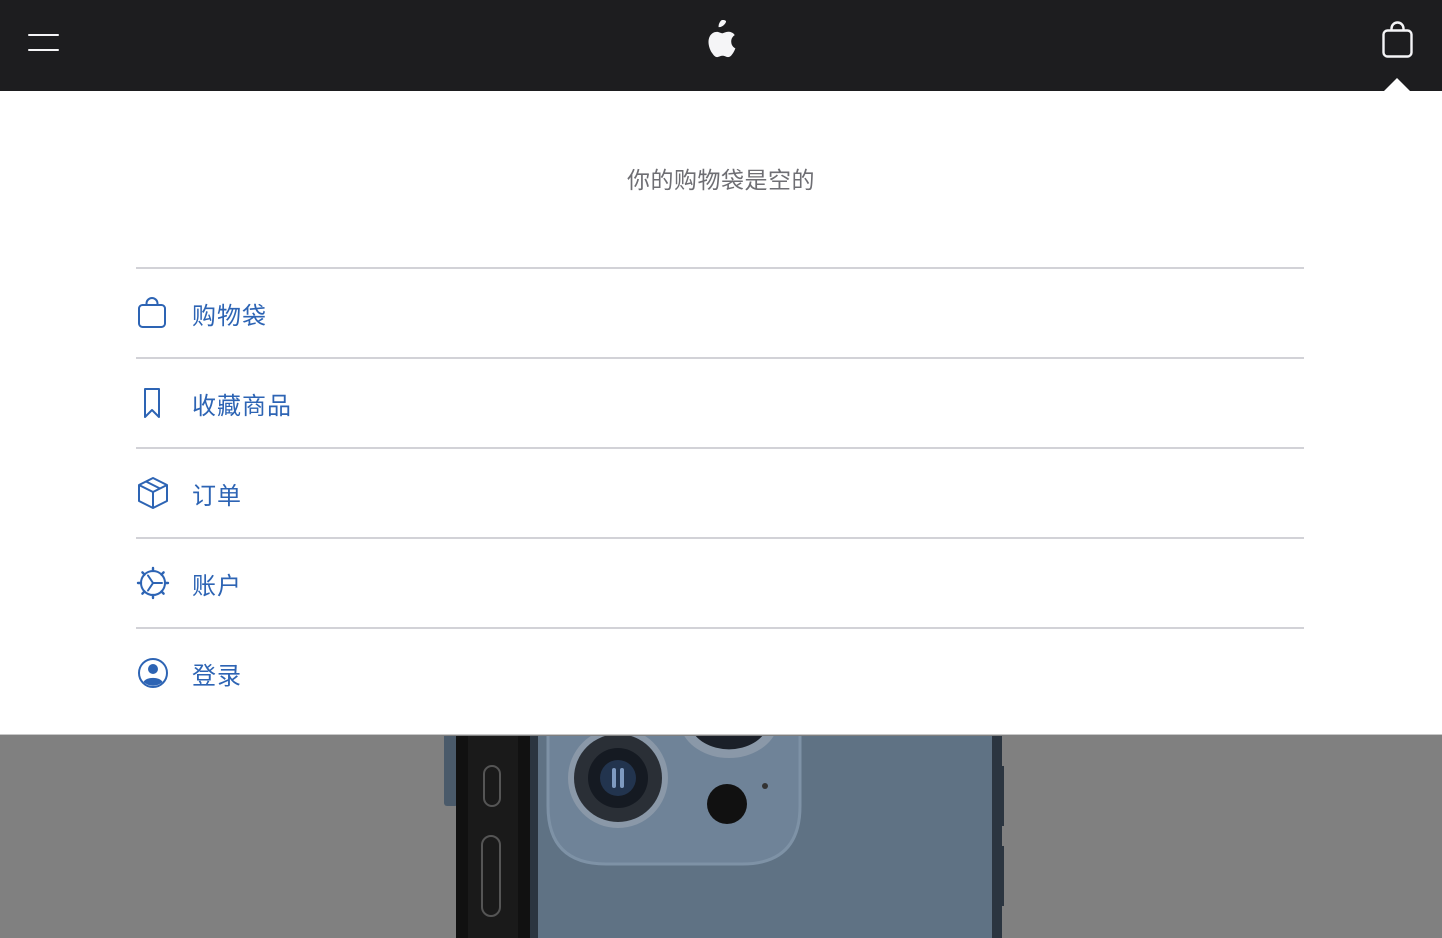 The image size is (1442, 938). I want to click on iphone-camera-illustration, so click(724, 837).